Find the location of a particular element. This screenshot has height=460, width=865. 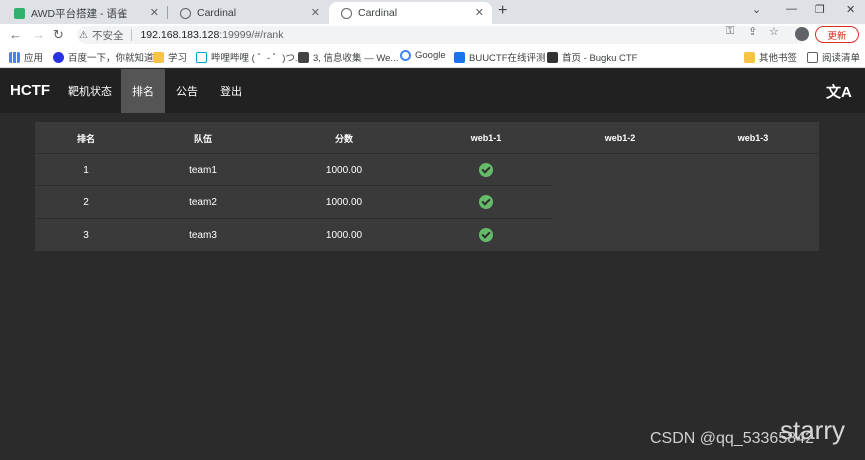

bookmark-google: Google is located at coordinates (423, 55).